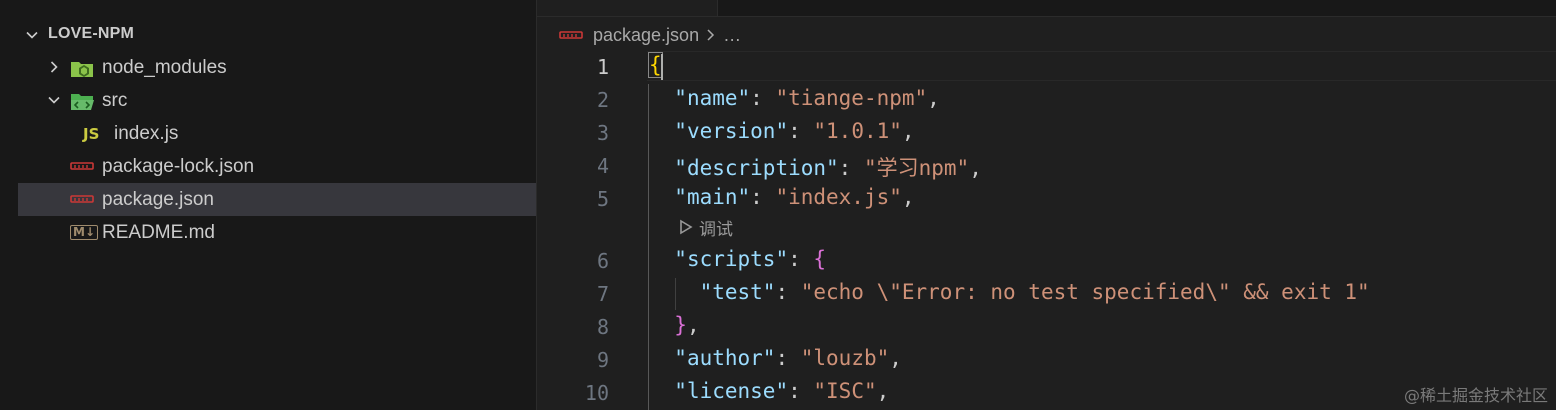  Describe the element at coordinates (602, 133) in the screenshot. I see `line-number: 3` at that location.